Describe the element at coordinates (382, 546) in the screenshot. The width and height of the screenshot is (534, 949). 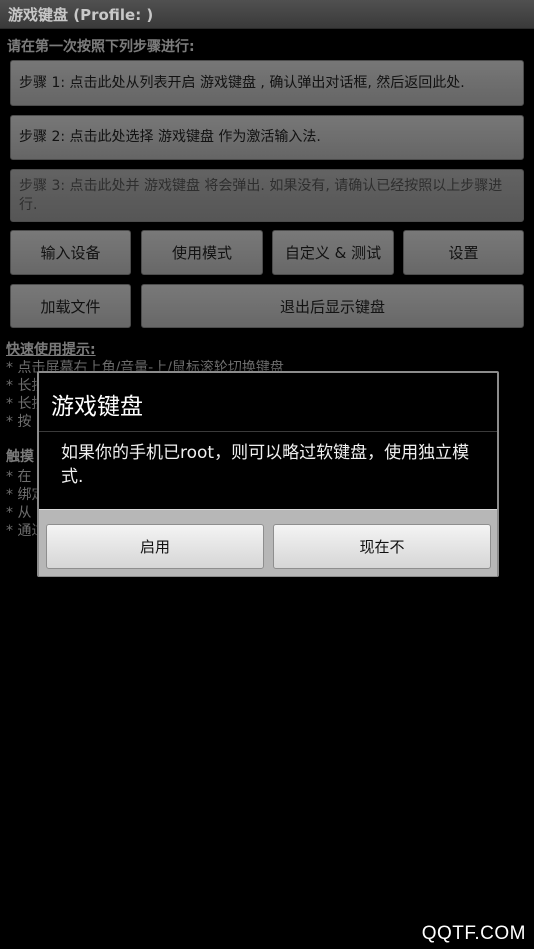
I see `not-now-button: 现在不` at that location.